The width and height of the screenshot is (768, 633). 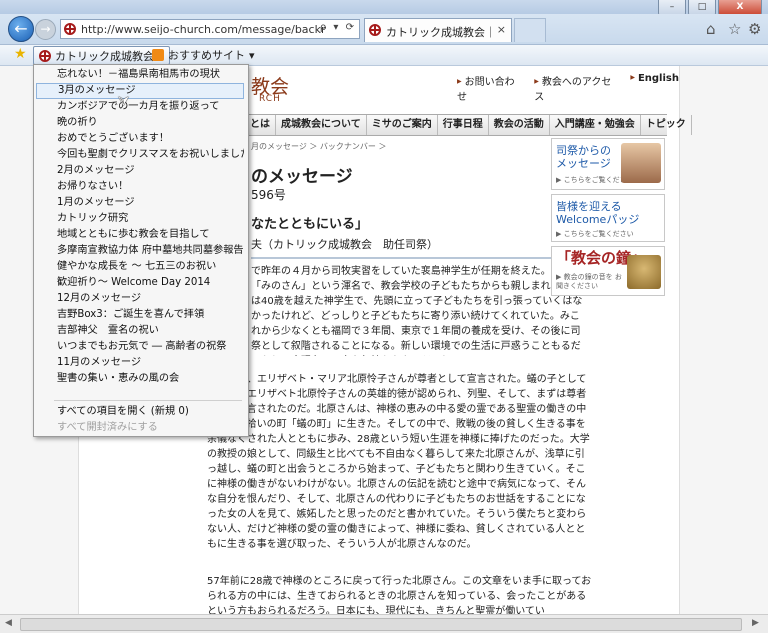 I want to click on suggested-sites-label: おすすめサイト, so click(x=206, y=55).